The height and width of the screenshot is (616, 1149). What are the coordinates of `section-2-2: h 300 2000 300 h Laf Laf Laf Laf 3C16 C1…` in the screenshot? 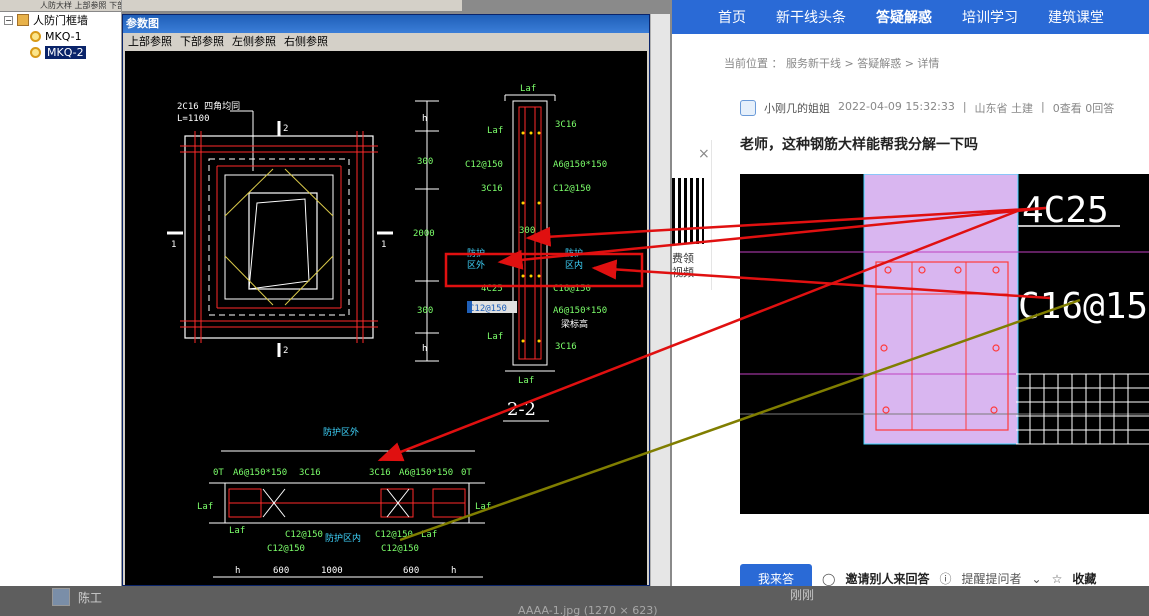 It's located at (510, 253).